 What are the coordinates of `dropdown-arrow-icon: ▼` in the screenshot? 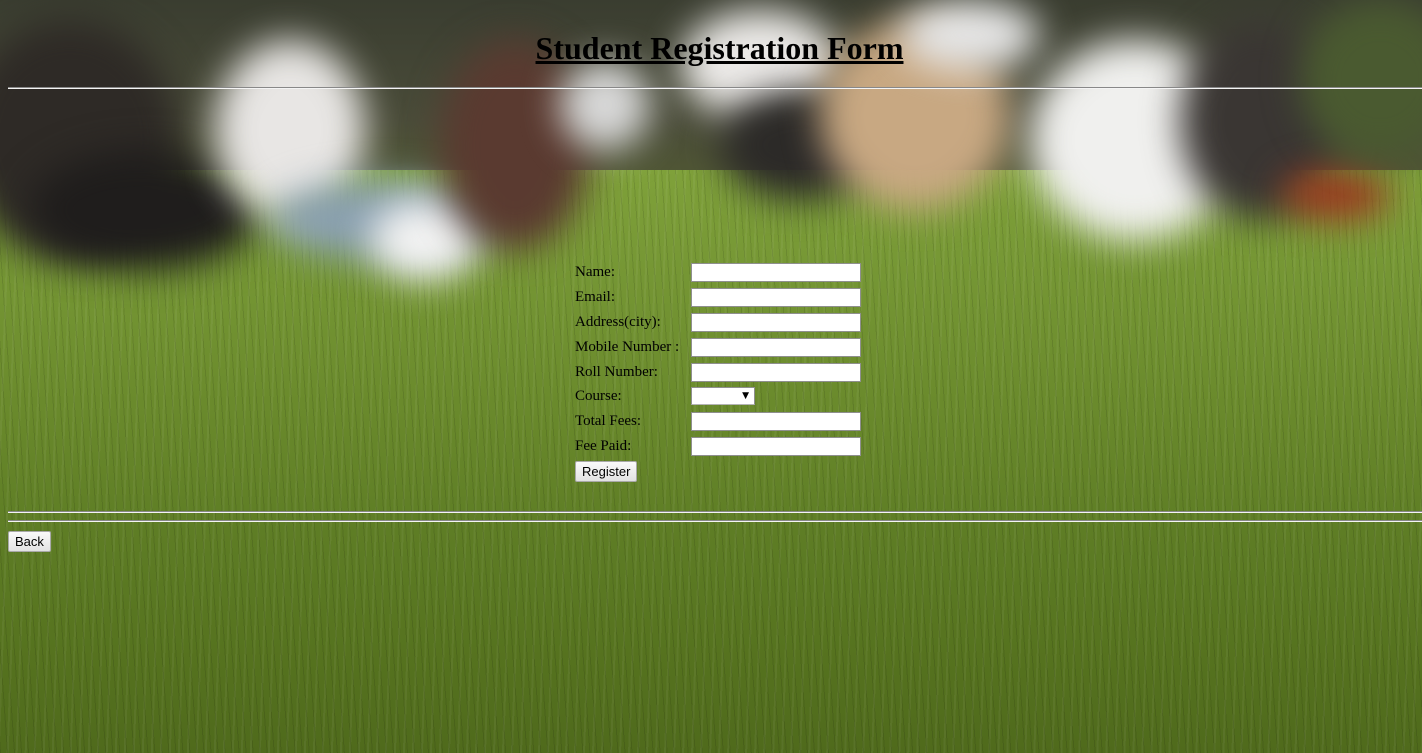 It's located at (745, 396).